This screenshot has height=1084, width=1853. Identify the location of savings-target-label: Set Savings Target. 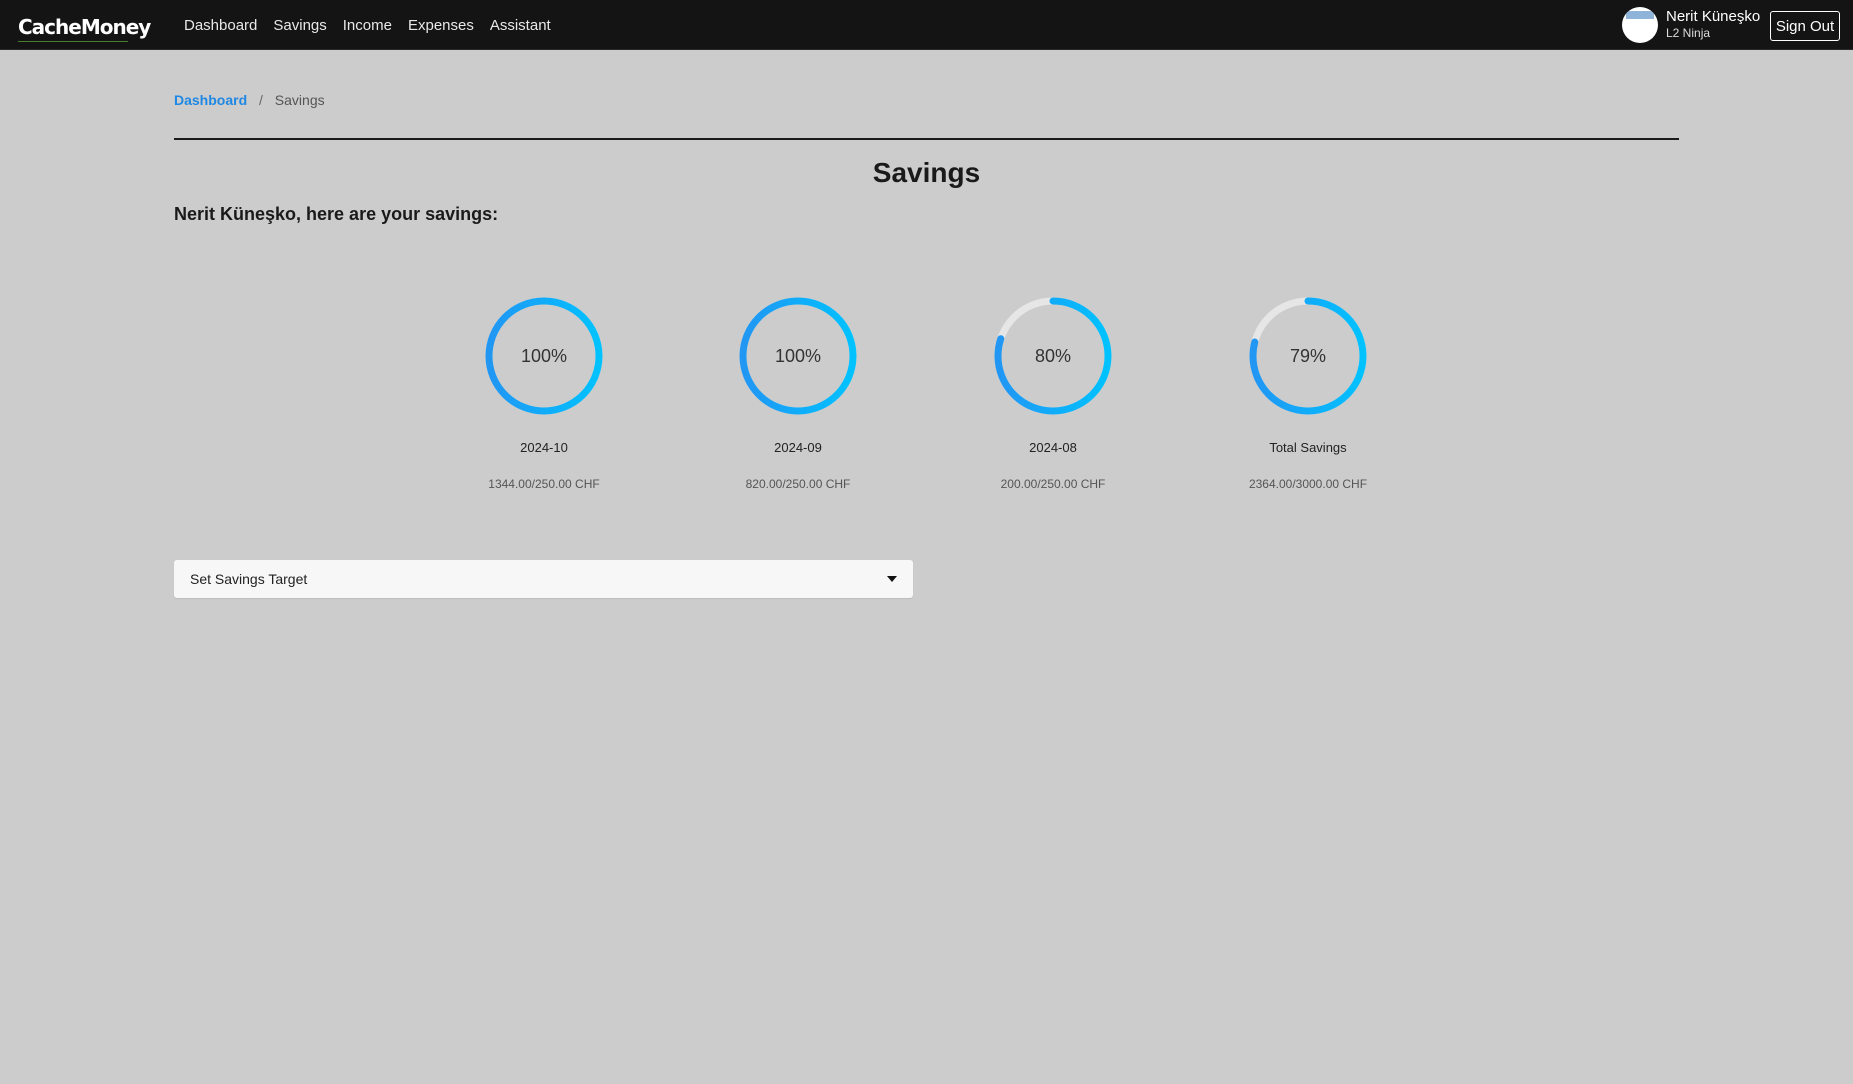
(249, 579).